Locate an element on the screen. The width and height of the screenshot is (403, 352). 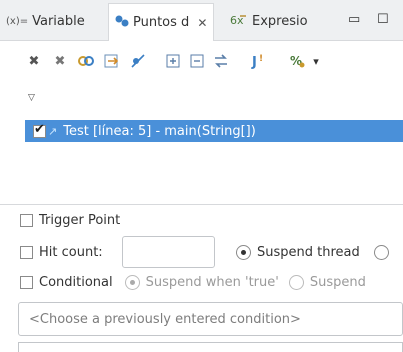
pane-divider is located at coordinates (201, 204).